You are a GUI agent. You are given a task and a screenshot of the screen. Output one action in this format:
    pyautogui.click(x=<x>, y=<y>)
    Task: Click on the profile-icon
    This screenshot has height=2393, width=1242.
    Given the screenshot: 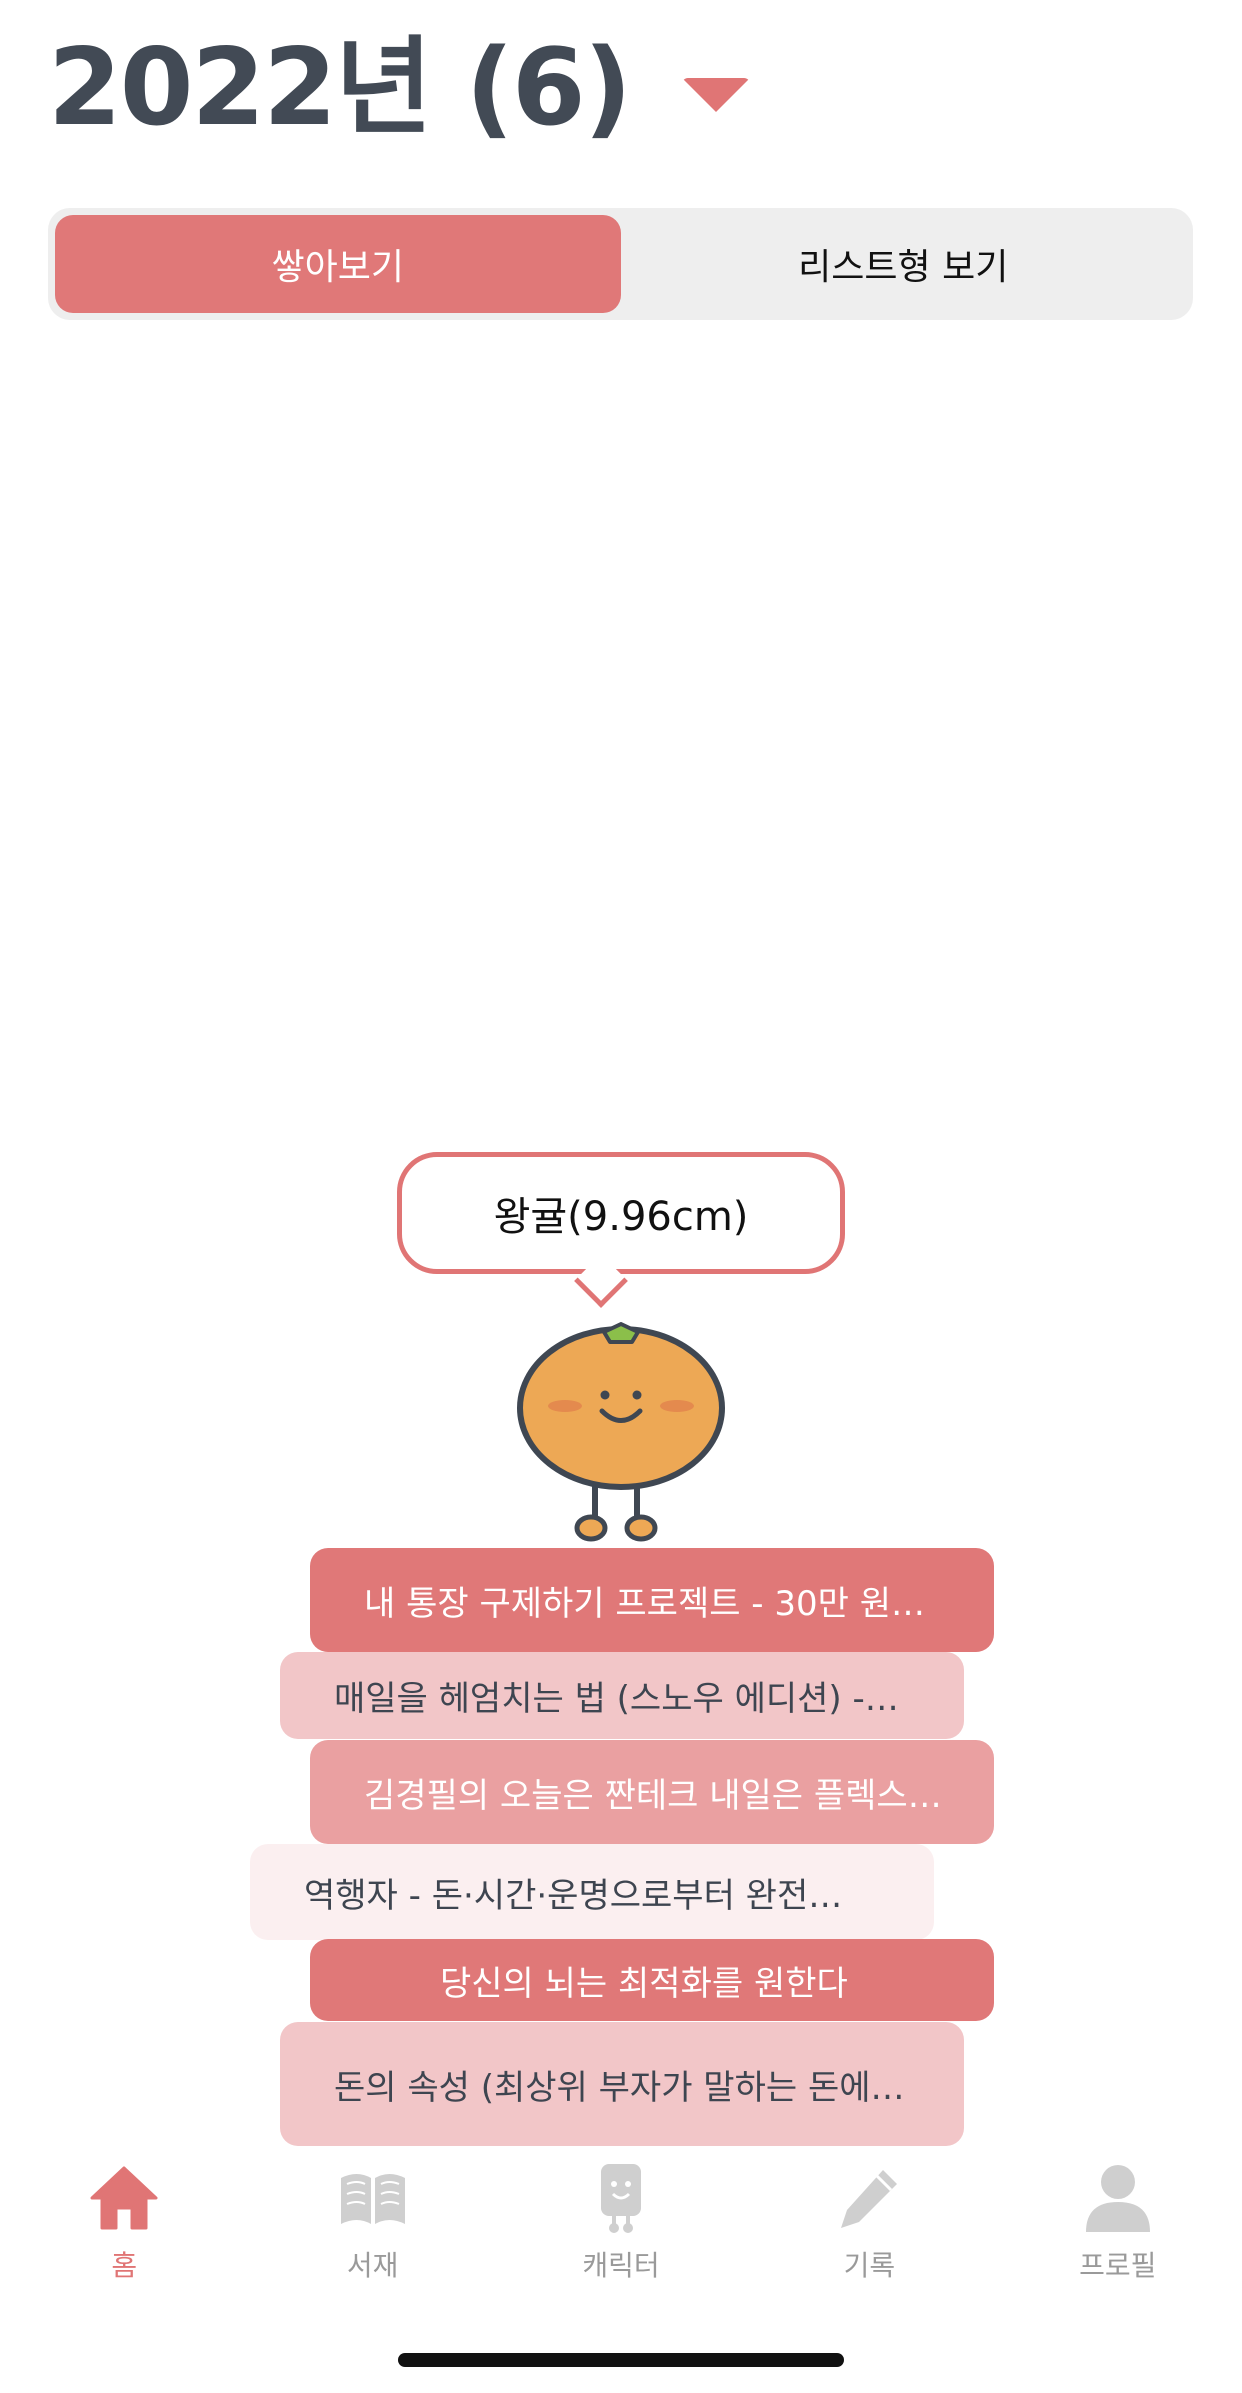 What is the action you would take?
    pyautogui.click(x=1117, y=2198)
    